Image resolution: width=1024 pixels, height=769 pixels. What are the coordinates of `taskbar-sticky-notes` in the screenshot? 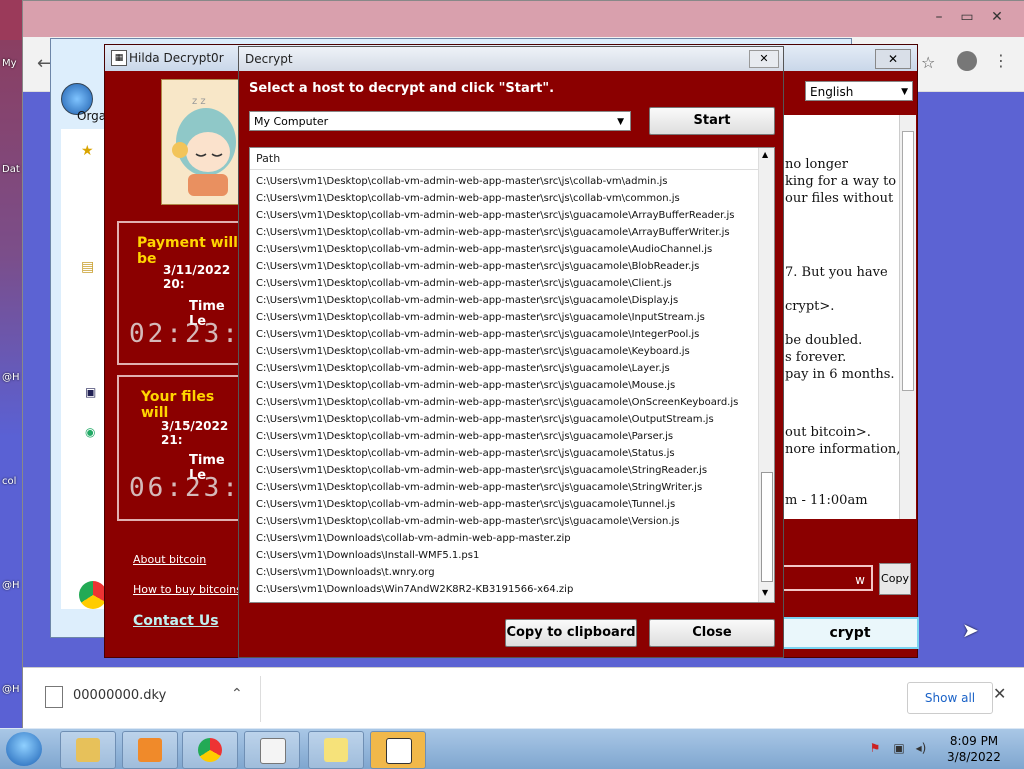 It's located at (336, 750).